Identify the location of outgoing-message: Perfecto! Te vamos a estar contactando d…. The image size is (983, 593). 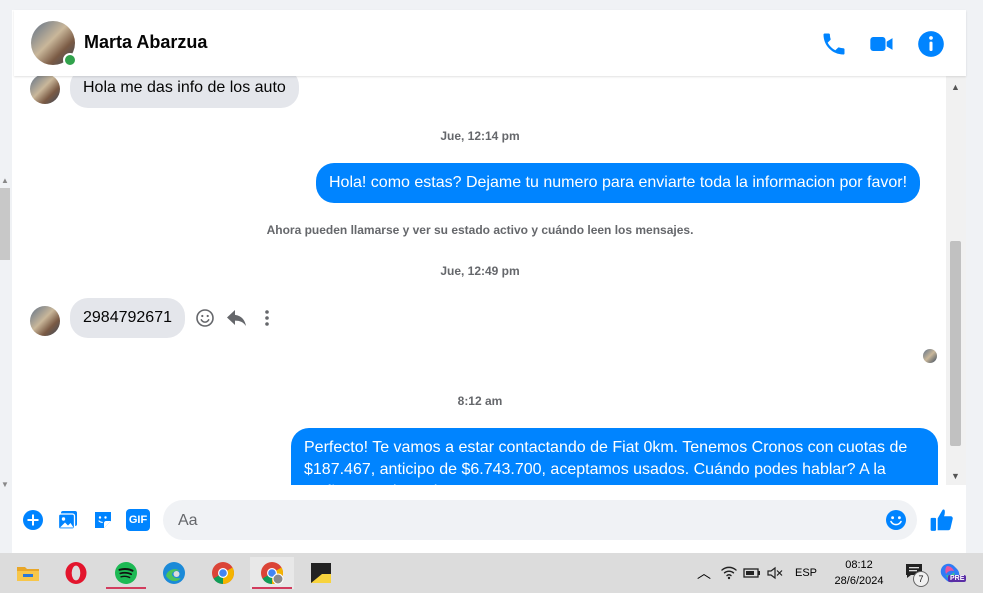
(614, 456).